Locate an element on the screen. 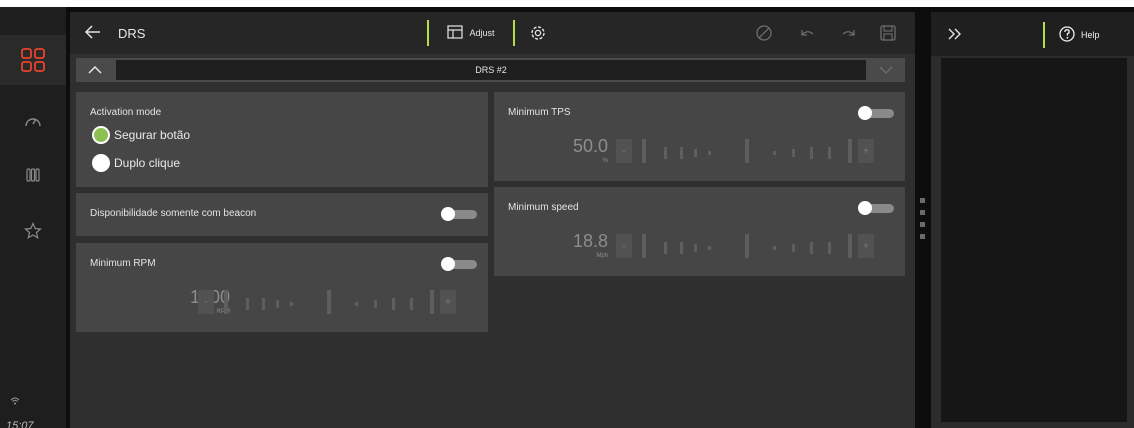 The width and height of the screenshot is (1134, 428). toolbar: DRS Adjust is located at coordinates (492, 33).